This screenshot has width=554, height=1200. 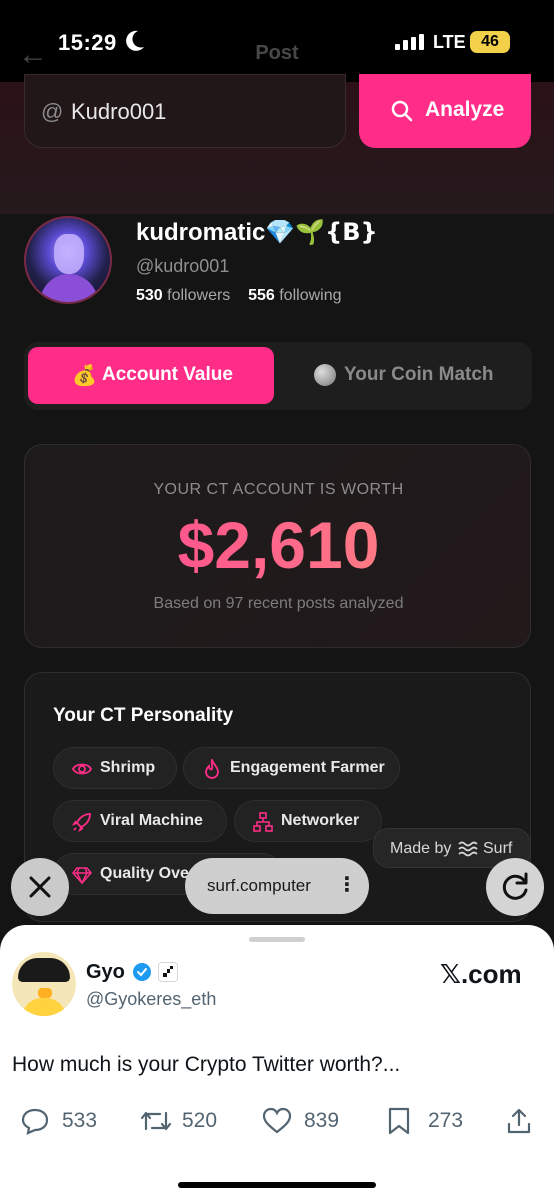 What do you see at coordinates (347, 884) in the screenshot?
I see `more-options-icon: ⋮` at bounding box center [347, 884].